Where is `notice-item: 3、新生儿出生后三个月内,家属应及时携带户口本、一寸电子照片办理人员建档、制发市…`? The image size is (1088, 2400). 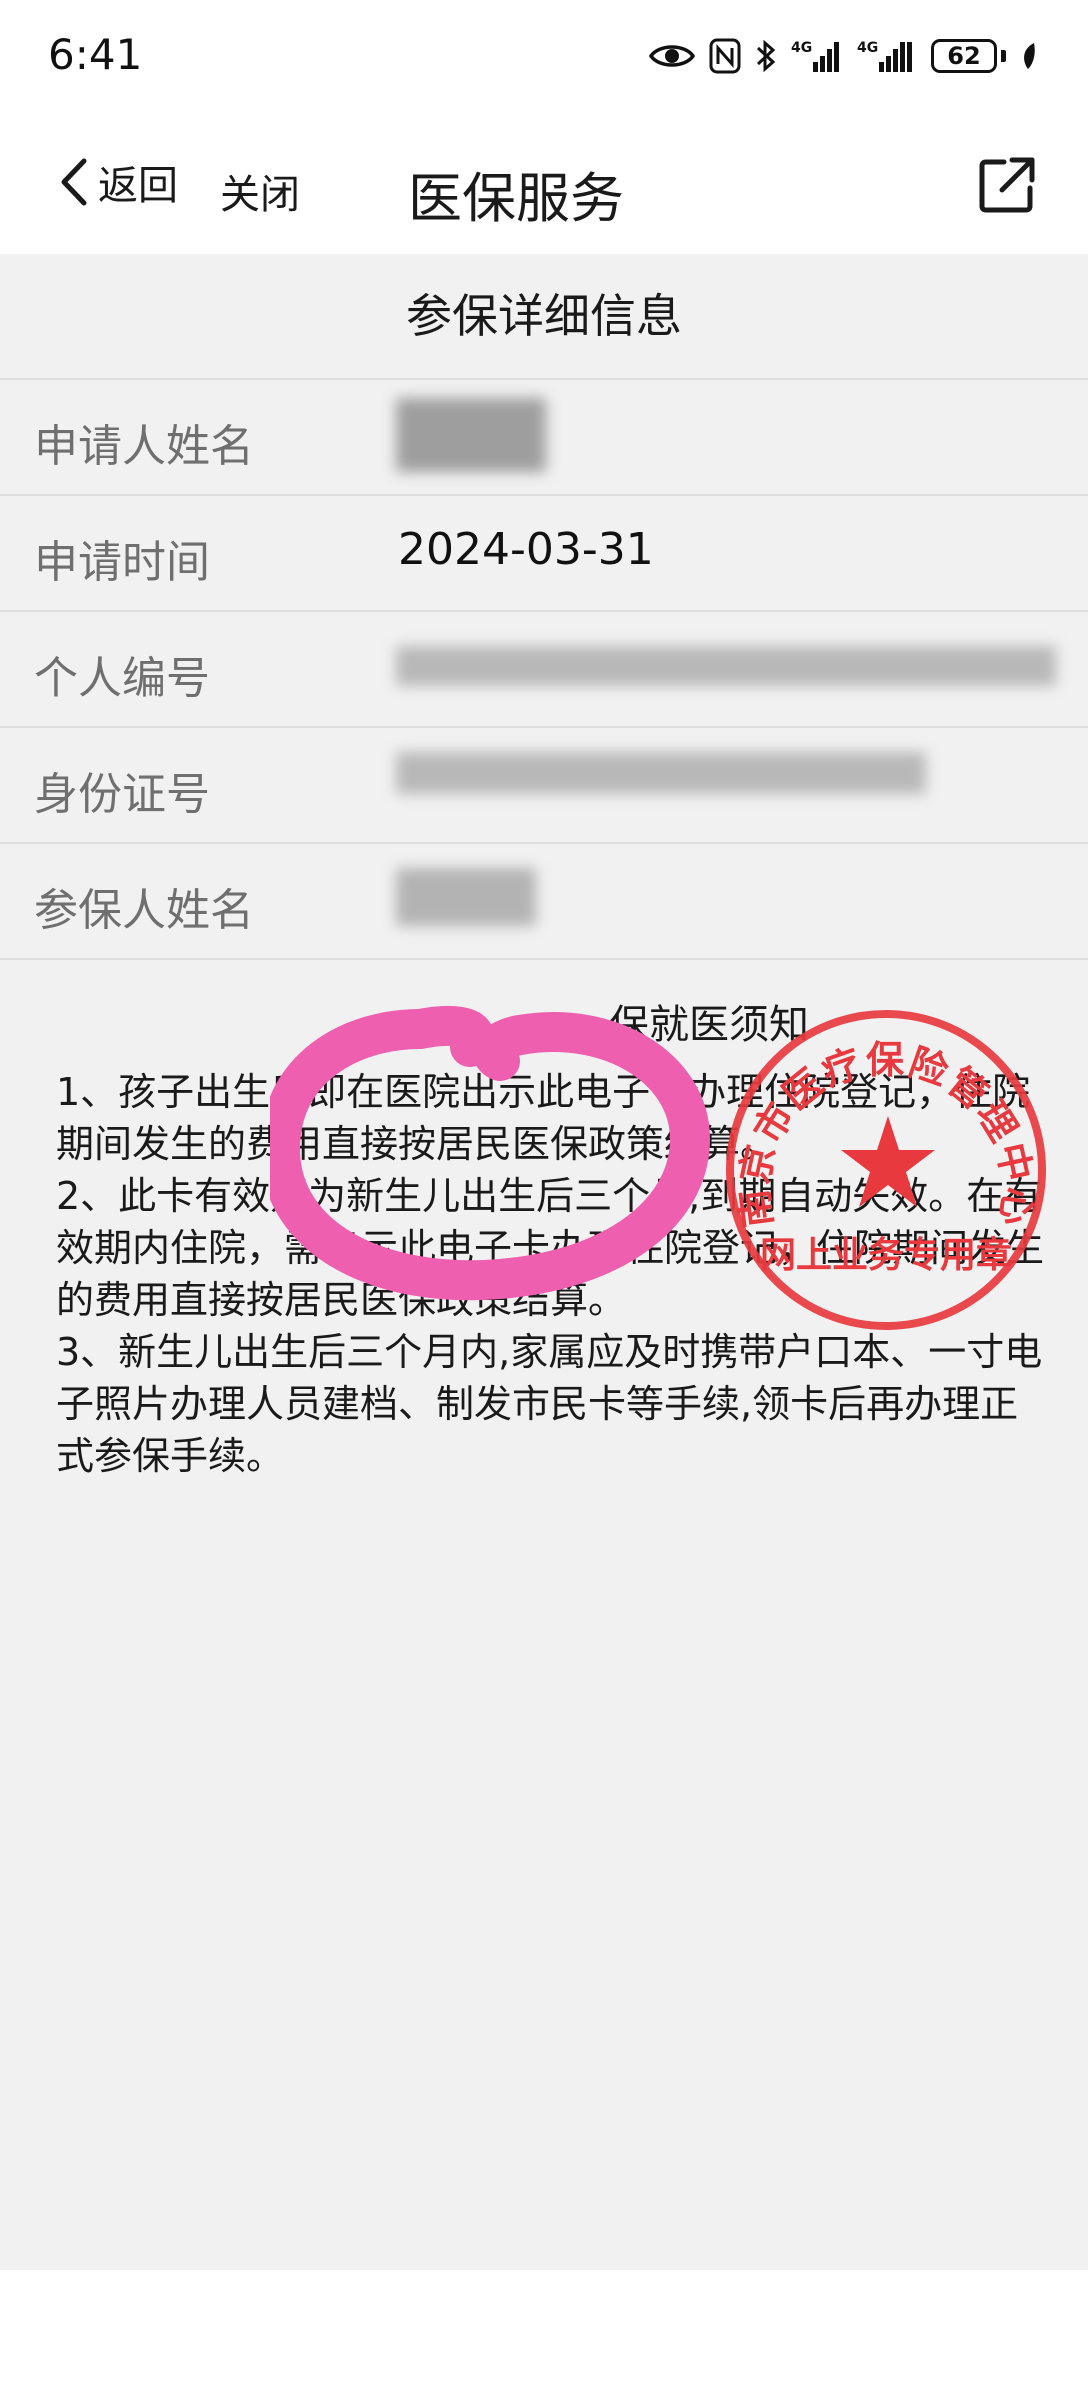
notice-item: 3、新生儿出生后三个月内,家属应及时携带户口本、一寸电子照片办理人员建档、制发市… is located at coordinates (549, 1404).